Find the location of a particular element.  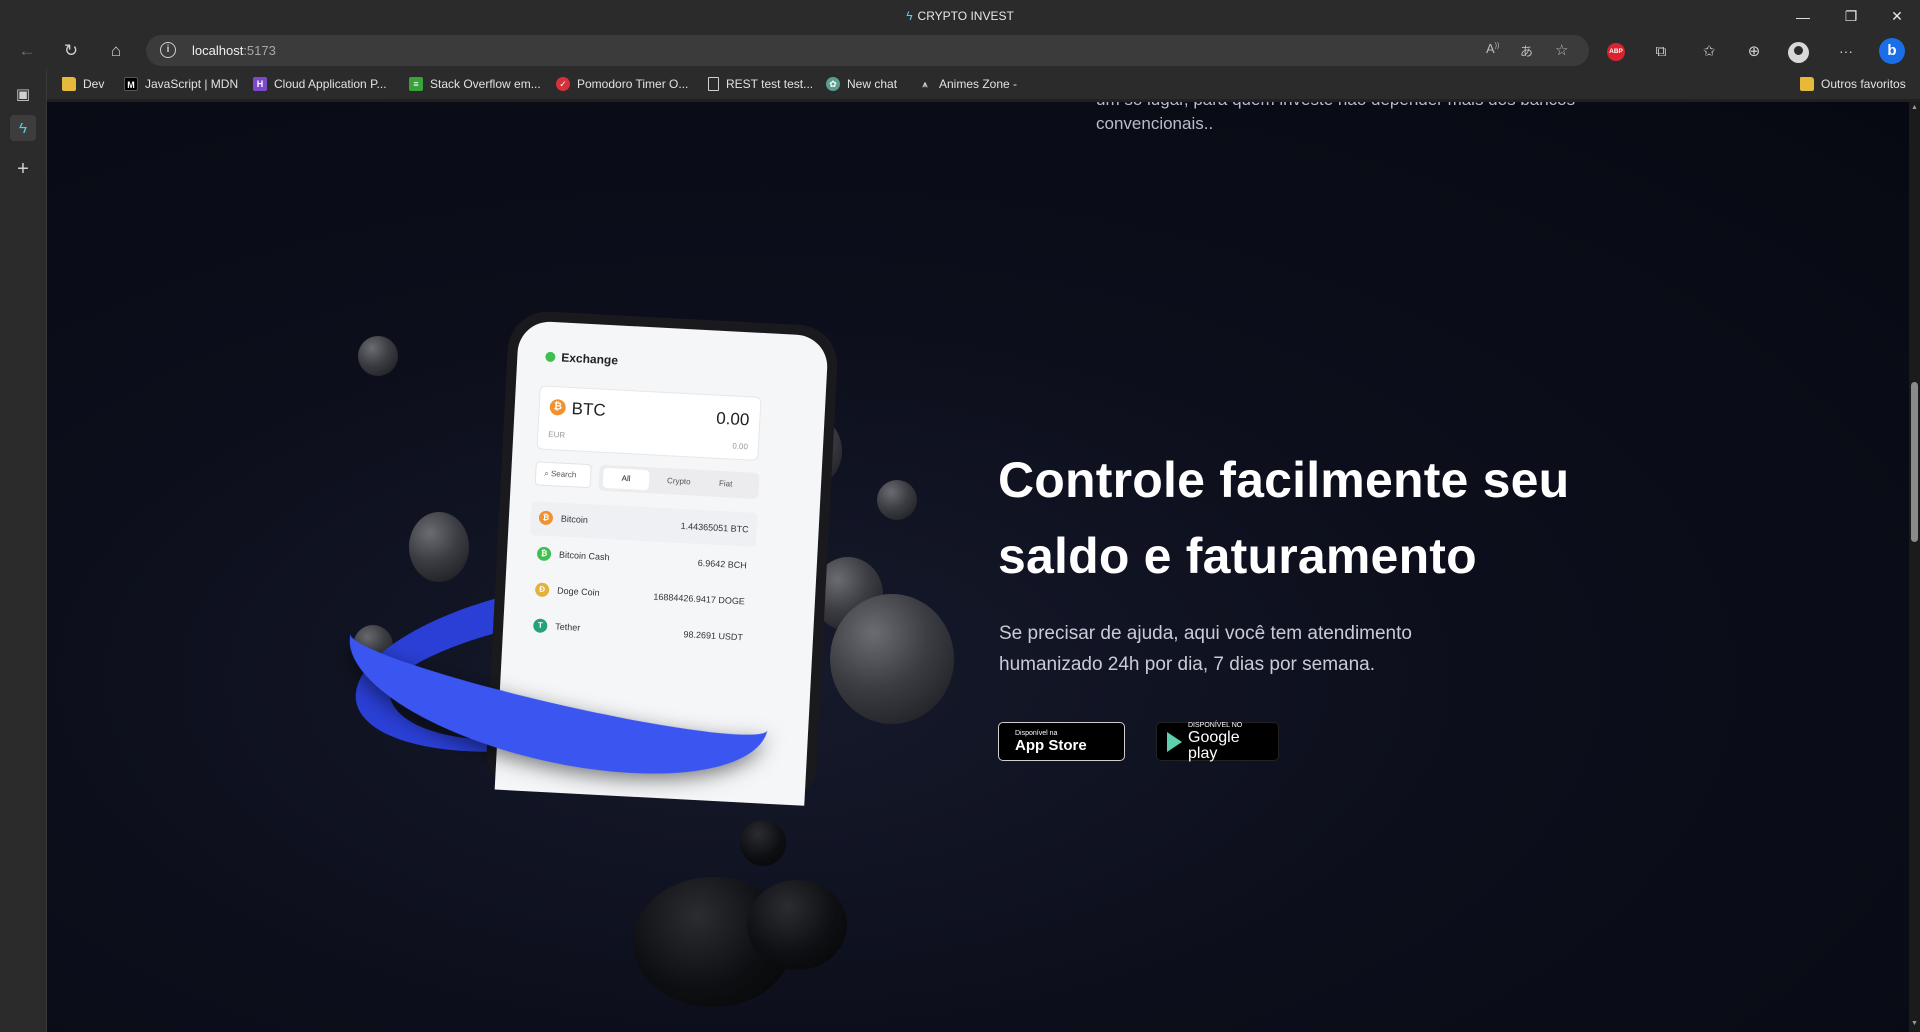

bookmark-label: Animes Zone - is located at coordinates (978, 84).